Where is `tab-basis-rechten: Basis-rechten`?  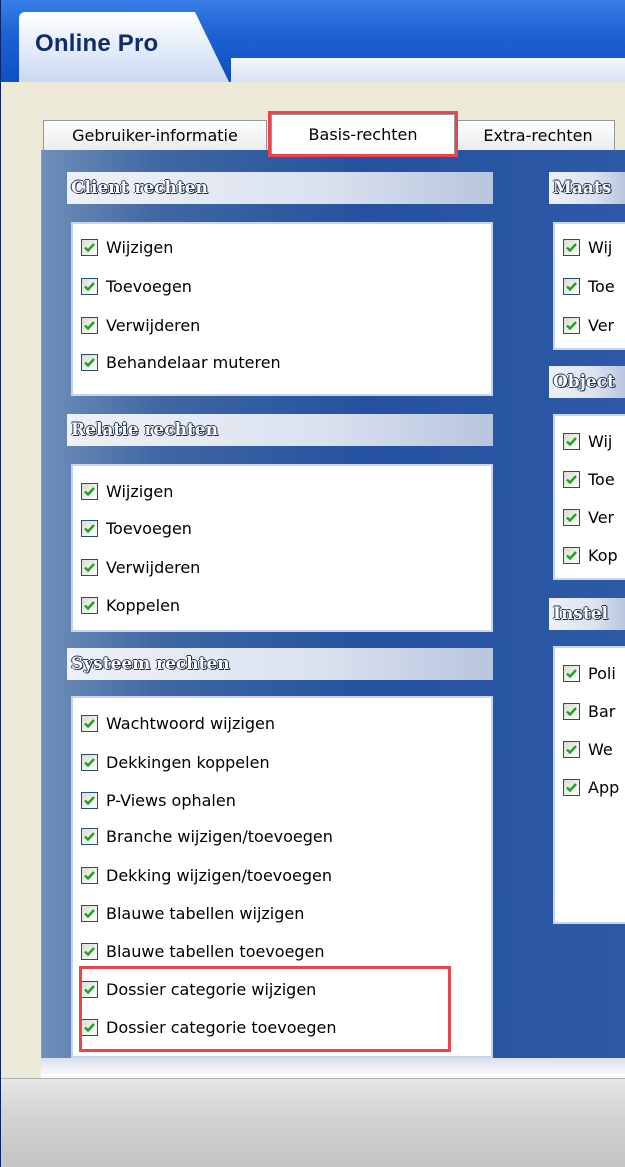 tab-basis-rechten: Basis-rechten is located at coordinates (363, 134).